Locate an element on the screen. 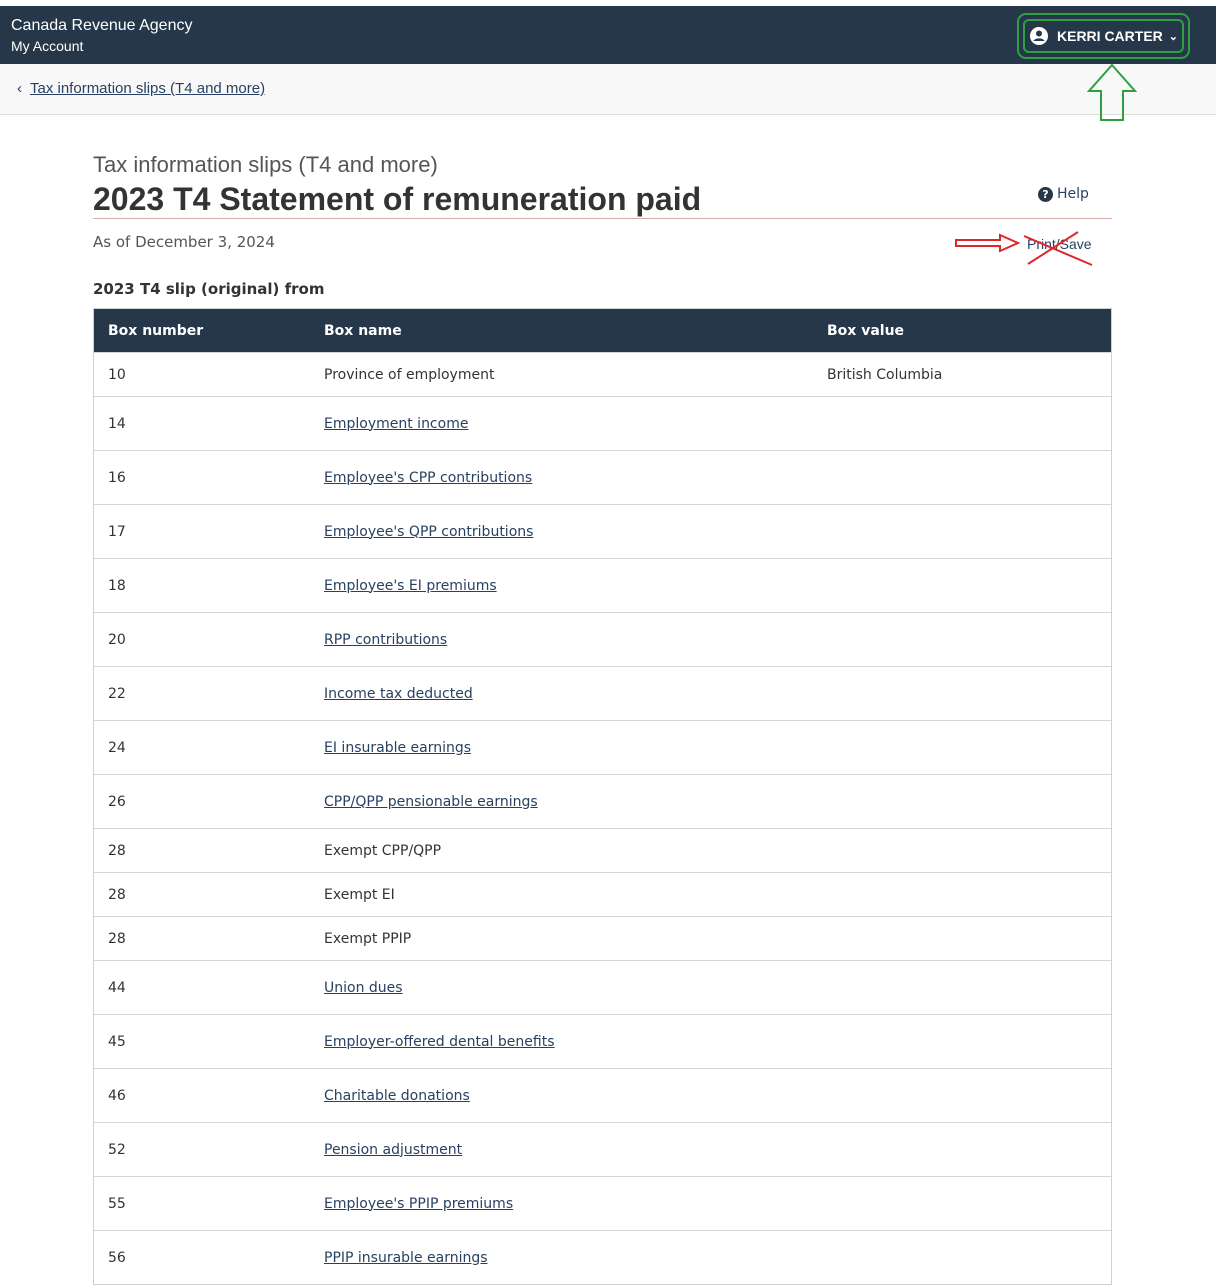 Image resolution: width=1216 pixels, height=1287 pixels. brand: Canada Revenue Agency My Account is located at coordinates (101, 36).